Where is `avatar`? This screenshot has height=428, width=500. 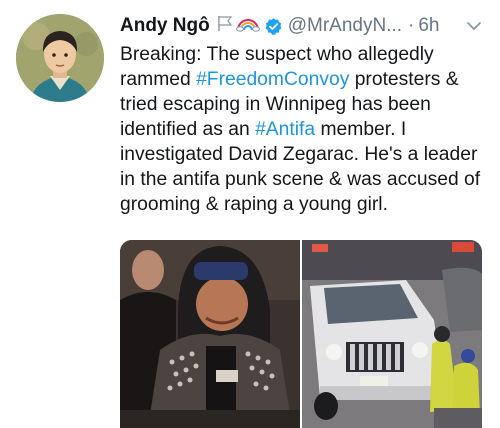 avatar is located at coordinates (60, 58).